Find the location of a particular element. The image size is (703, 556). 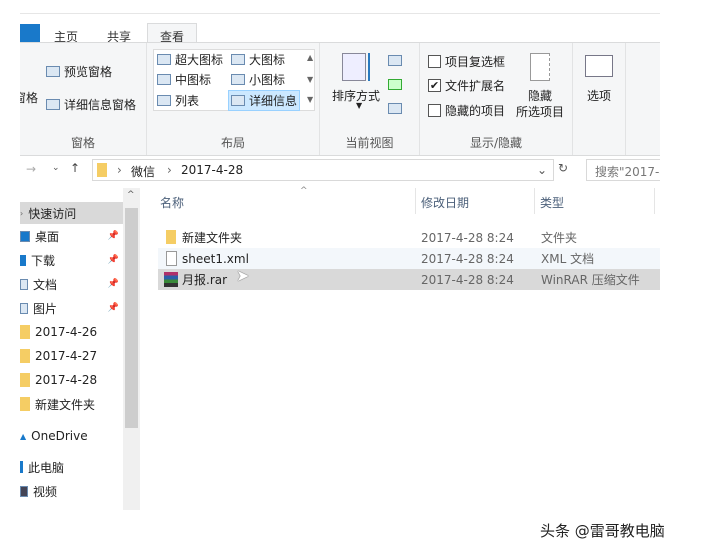

pictures-icon is located at coordinates (24, 308).